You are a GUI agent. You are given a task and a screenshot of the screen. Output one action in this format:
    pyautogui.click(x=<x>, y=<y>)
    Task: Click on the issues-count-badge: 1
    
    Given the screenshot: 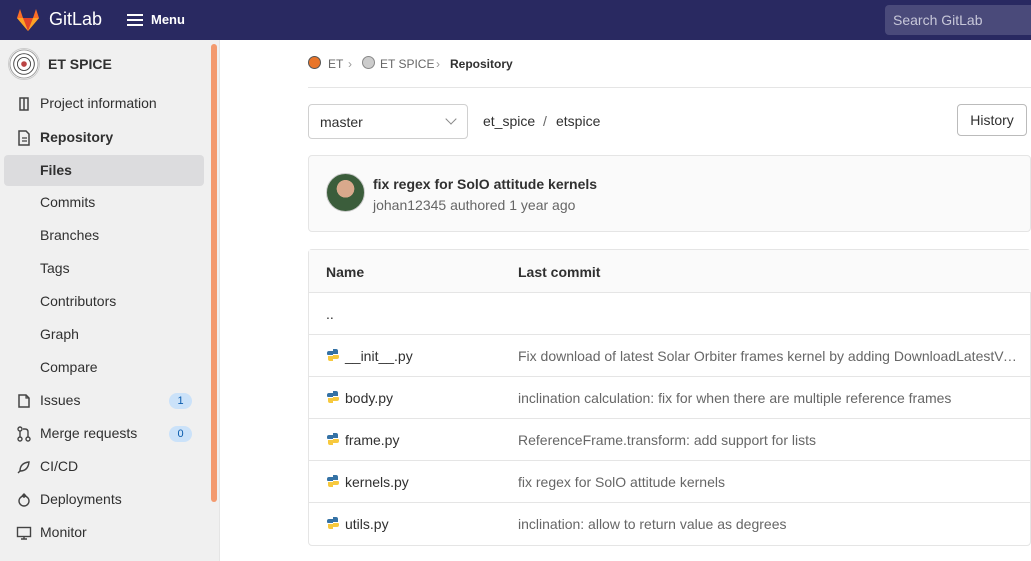 What is the action you would take?
    pyautogui.click(x=180, y=401)
    